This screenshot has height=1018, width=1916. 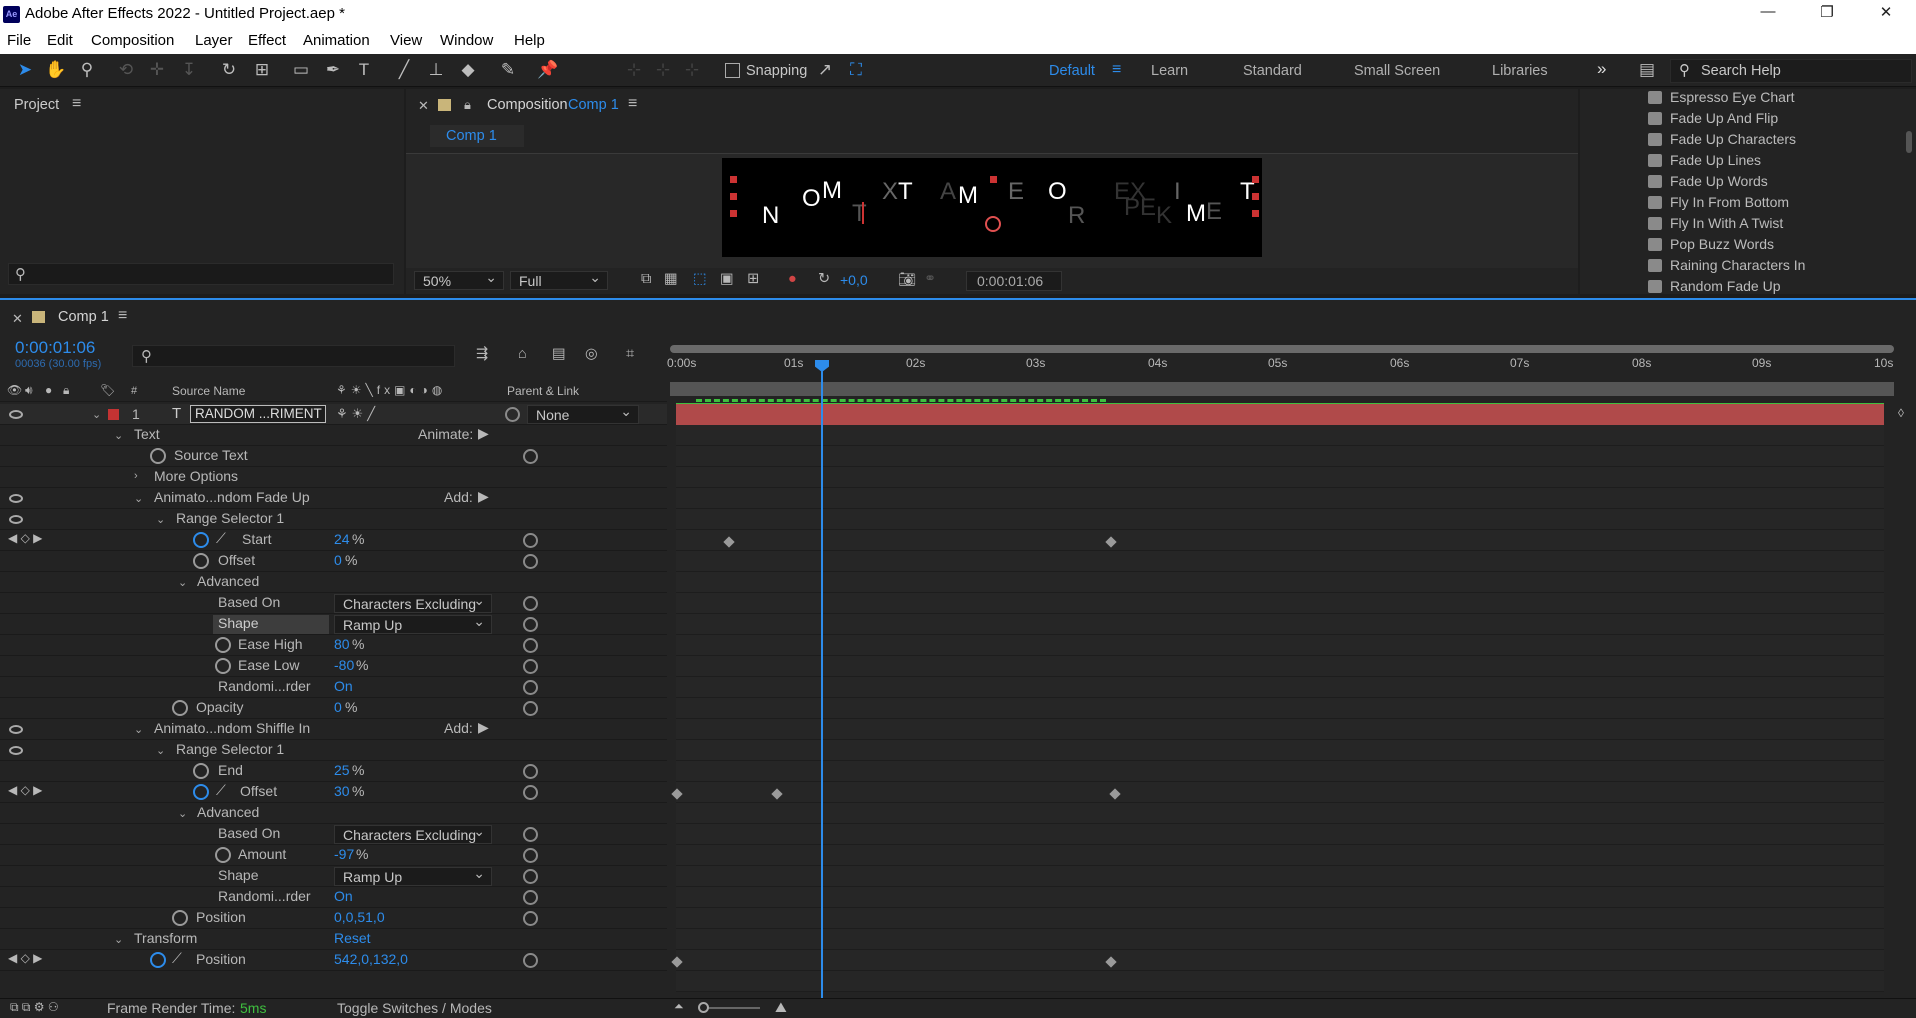 I want to click on menu-view: View, so click(x=406, y=40).